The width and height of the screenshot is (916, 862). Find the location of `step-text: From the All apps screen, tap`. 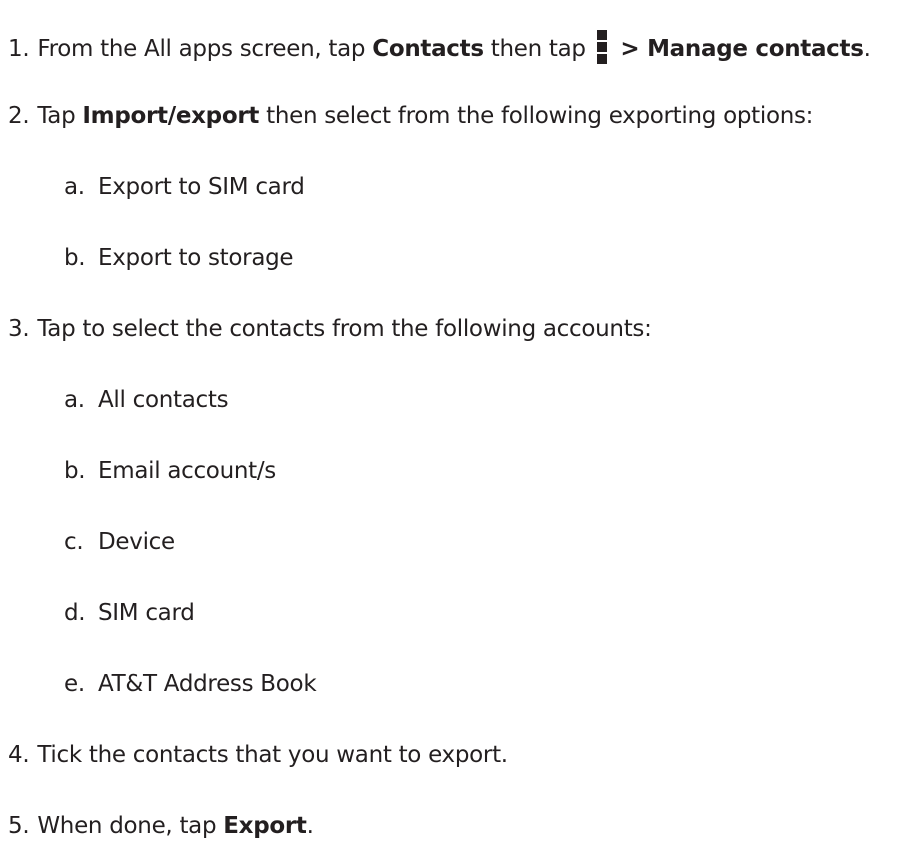

step-text: From the All apps screen, tap is located at coordinates (205, 49).